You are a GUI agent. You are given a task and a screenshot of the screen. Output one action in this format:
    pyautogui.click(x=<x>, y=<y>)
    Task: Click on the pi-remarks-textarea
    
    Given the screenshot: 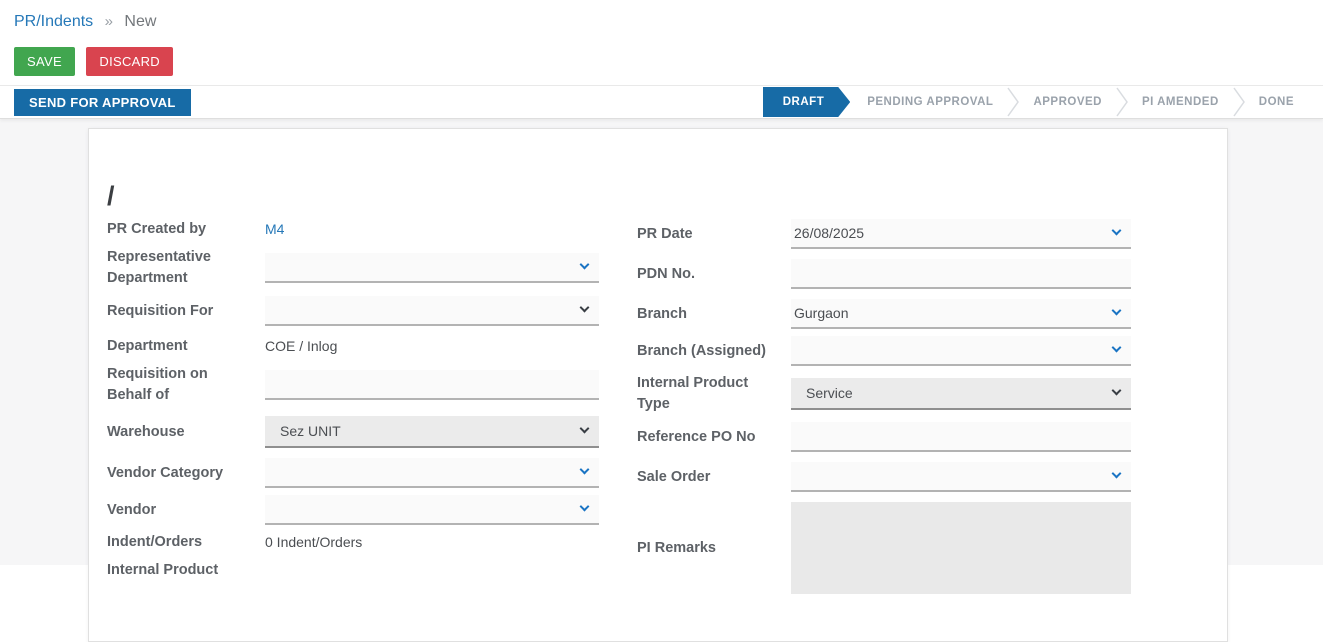 What is the action you would take?
    pyautogui.click(x=961, y=548)
    